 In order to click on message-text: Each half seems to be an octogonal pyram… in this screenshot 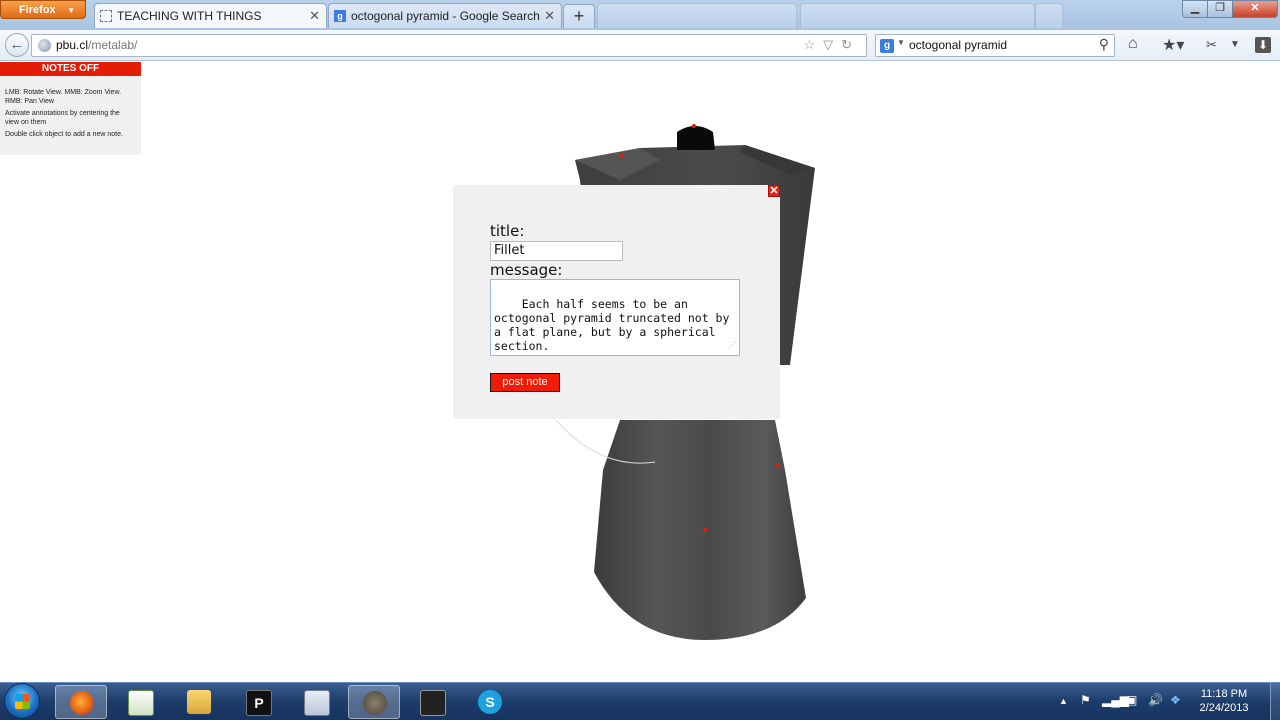, I will do `click(615, 325)`.